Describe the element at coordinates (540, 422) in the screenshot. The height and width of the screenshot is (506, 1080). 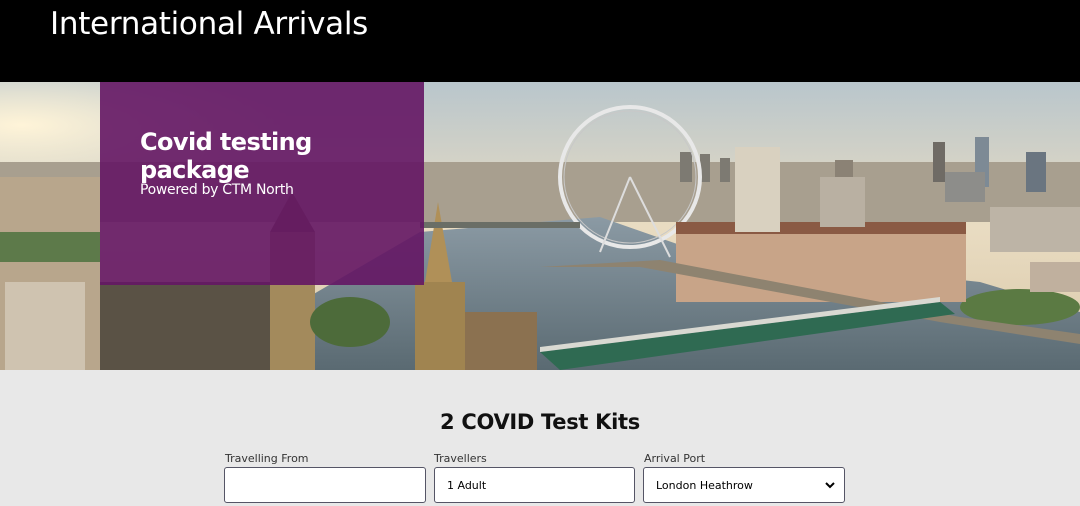
I see `product-heading: 2 COVID Test Kits` at that location.